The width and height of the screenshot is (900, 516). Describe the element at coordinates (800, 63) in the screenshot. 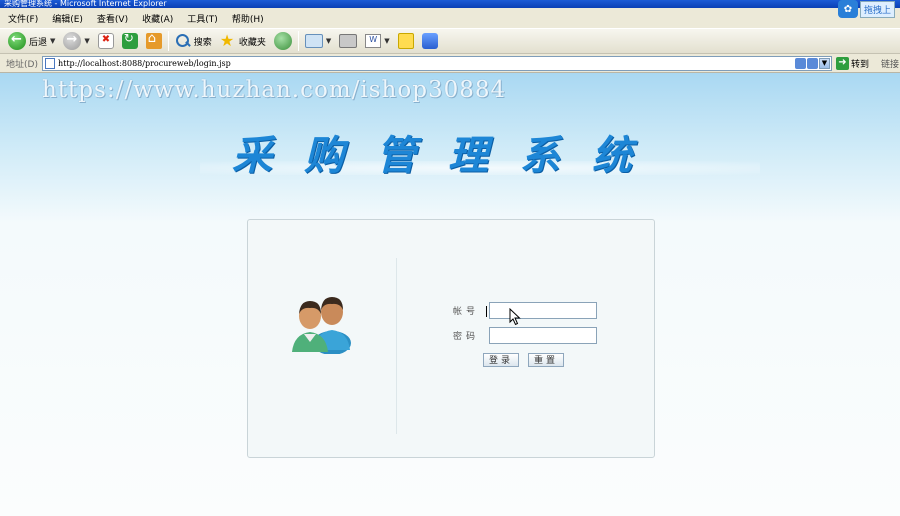

I see `security-icon` at that location.